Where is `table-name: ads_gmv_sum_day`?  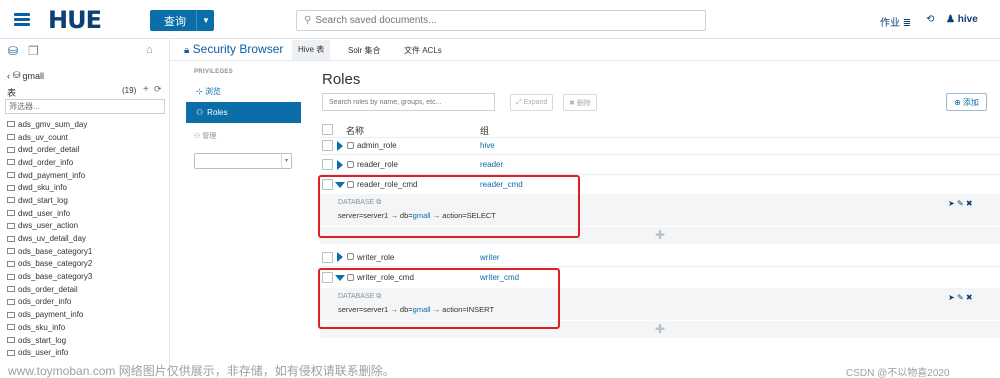
table-name: ads_gmv_sum_day is located at coordinates (53, 124).